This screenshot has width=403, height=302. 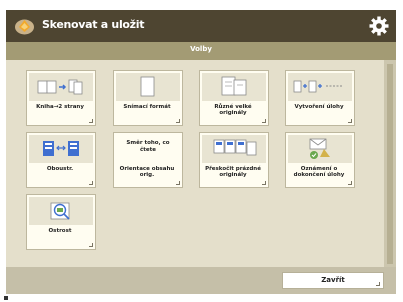 What do you see at coordinates (61, 160) in the screenshot?
I see `tile-duplex: Oboustr.` at bounding box center [61, 160].